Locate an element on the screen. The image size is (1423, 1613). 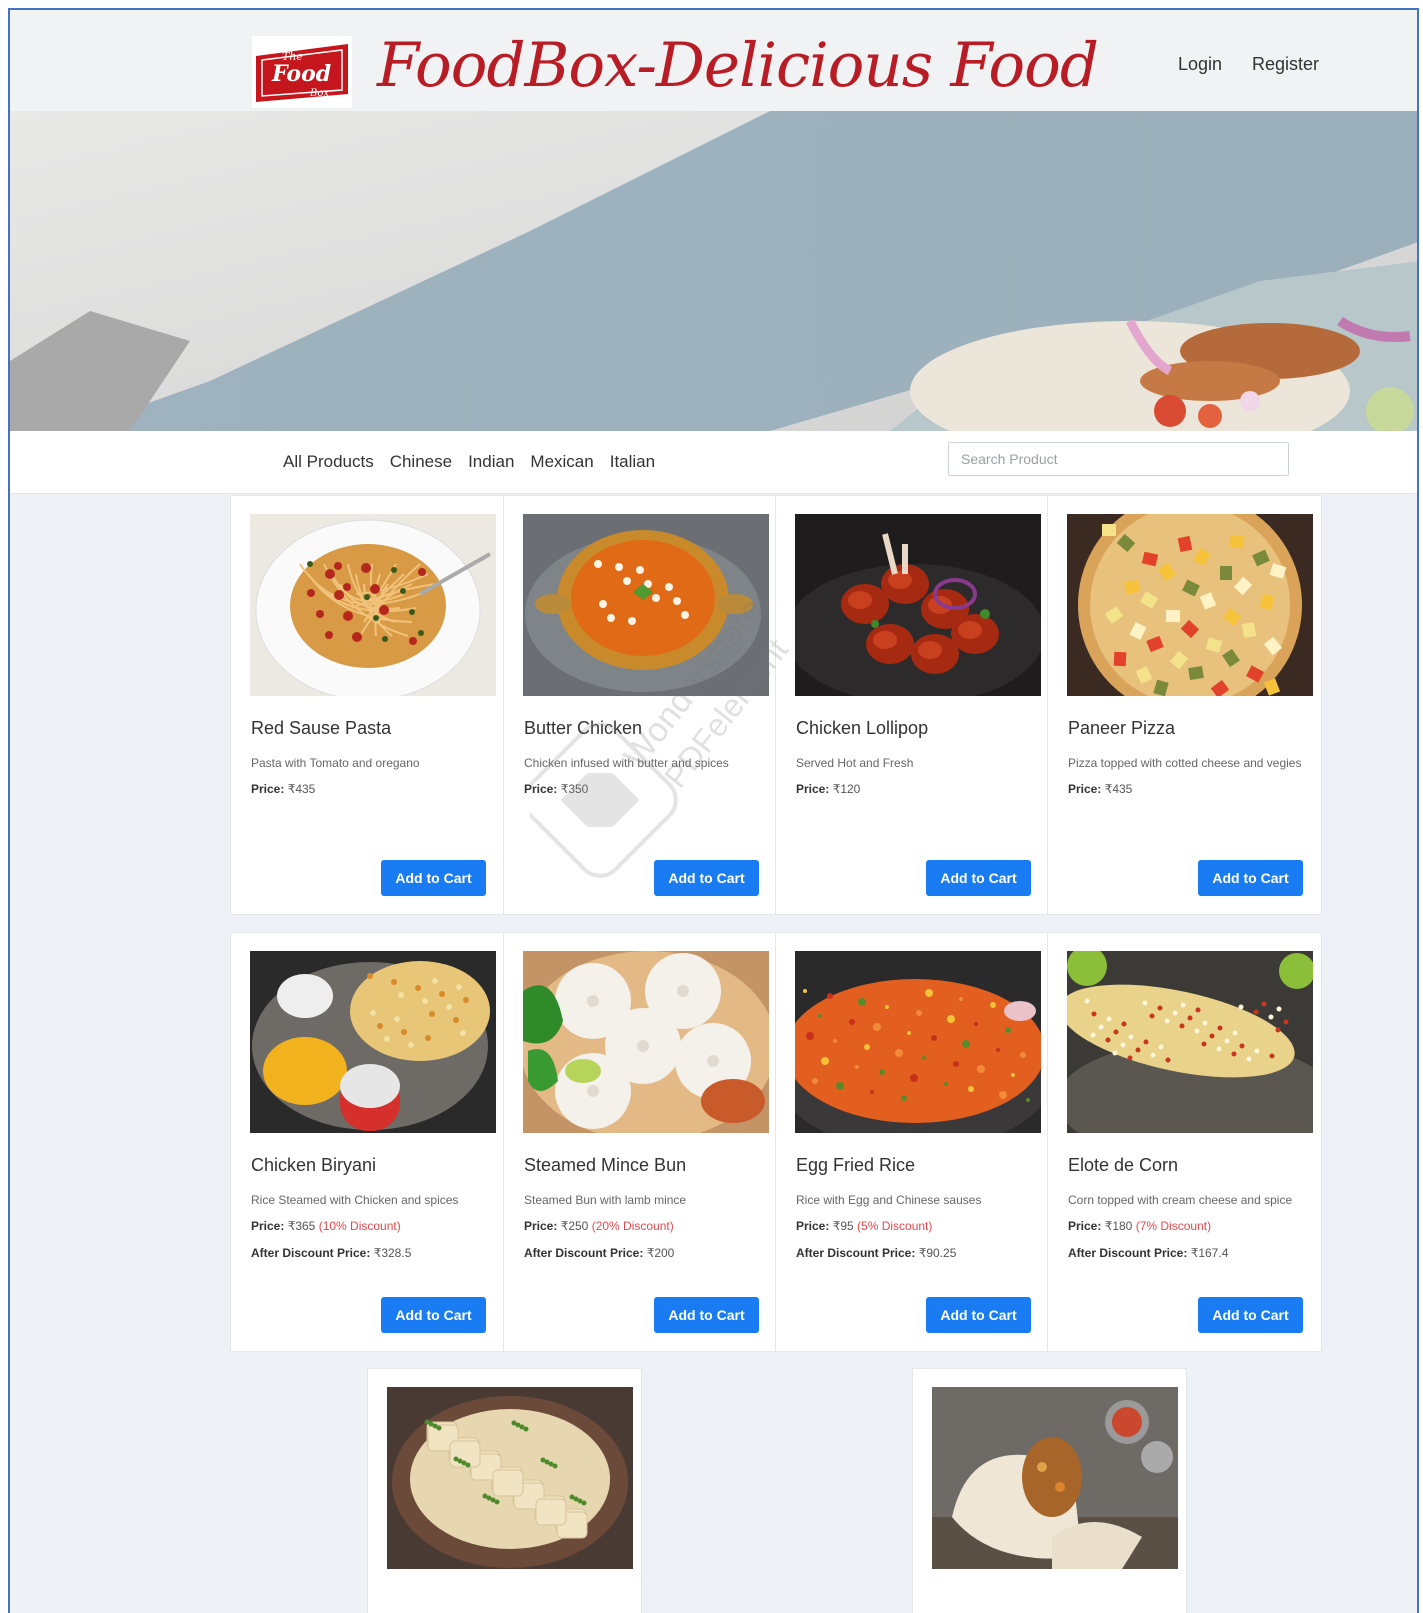
discount-badge: (20% Discount) is located at coordinates (632, 1226).